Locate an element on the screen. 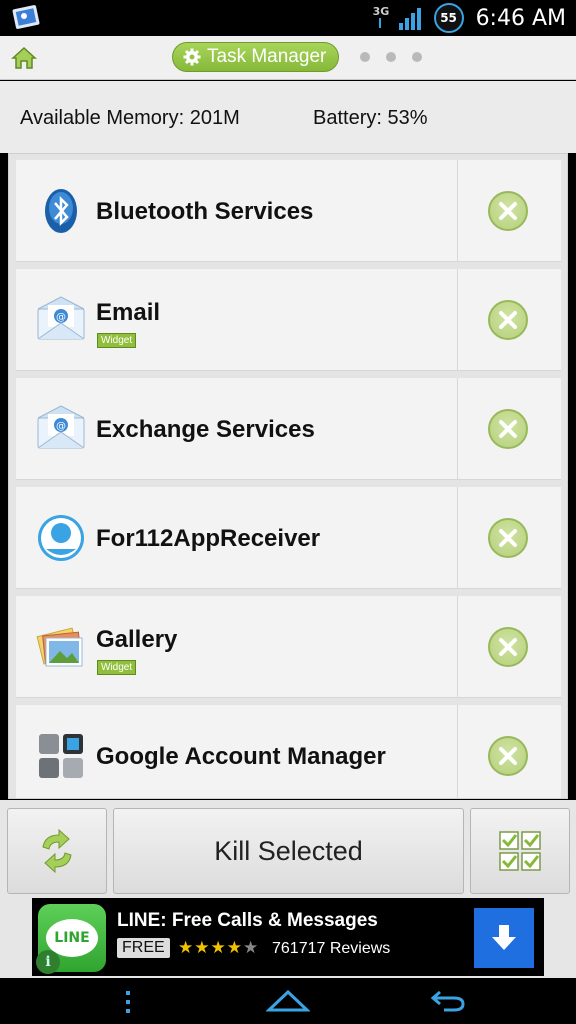 The width and height of the screenshot is (576, 1024). task-name: Google Account Manager is located at coordinates (241, 756).